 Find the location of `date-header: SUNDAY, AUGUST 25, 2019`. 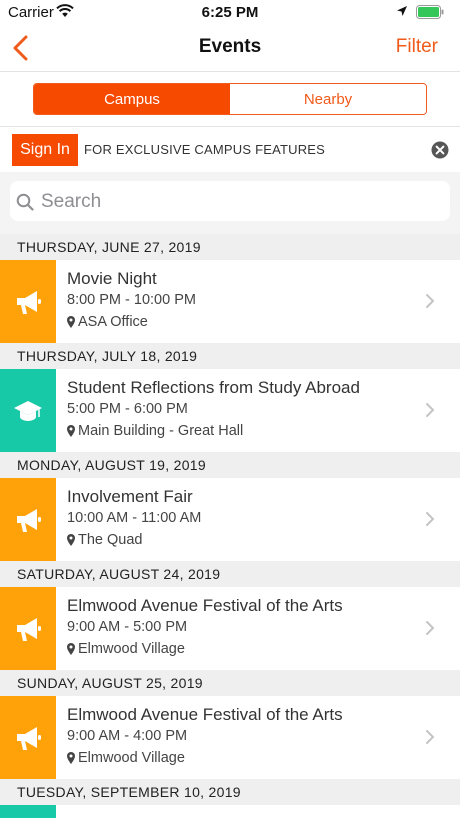

date-header: SUNDAY, AUGUST 25, 2019 is located at coordinates (230, 683).